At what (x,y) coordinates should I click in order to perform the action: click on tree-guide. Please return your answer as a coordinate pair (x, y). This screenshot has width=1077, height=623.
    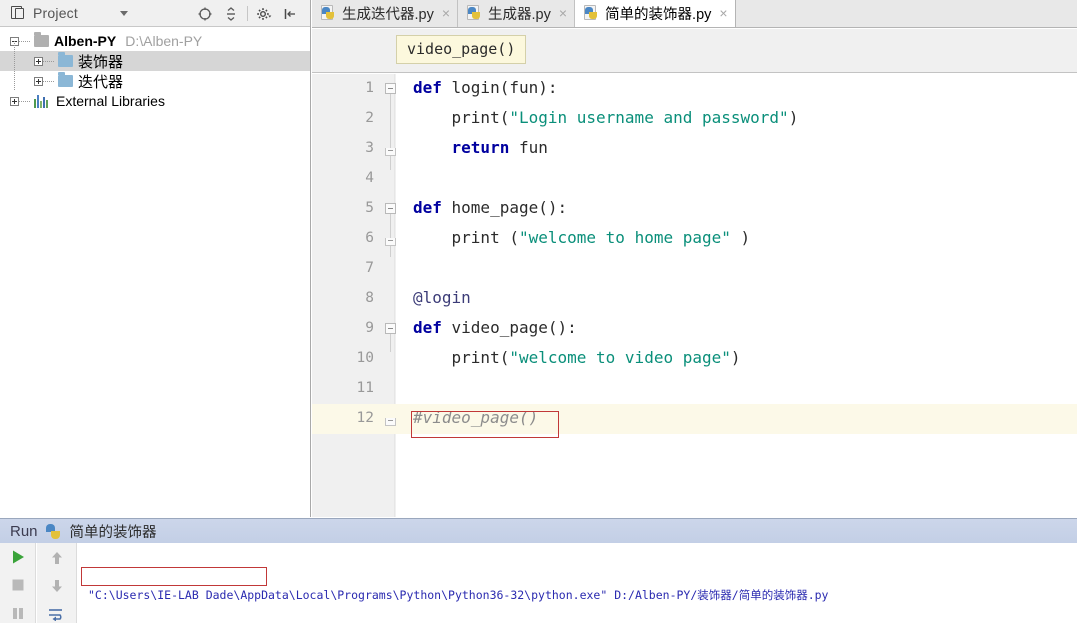
    Looking at the image, I should click on (48, 81).